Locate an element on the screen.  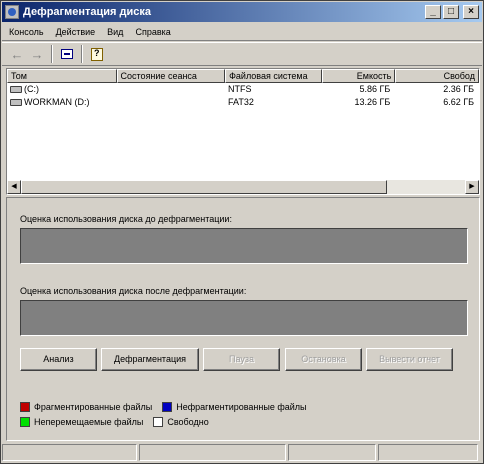
fragmented-swatch is located at coordinates (25, 407).